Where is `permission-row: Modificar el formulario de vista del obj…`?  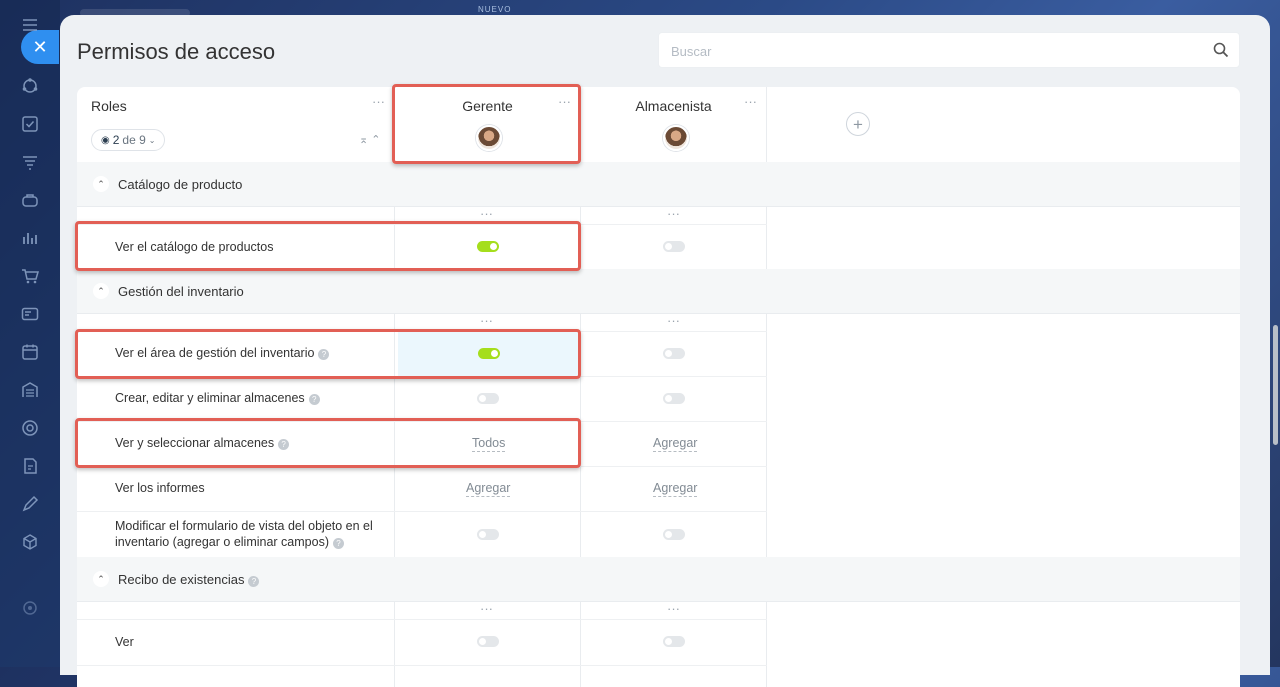
permission-row: Modificar el formulario de vista del obj… is located at coordinates (422, 534).